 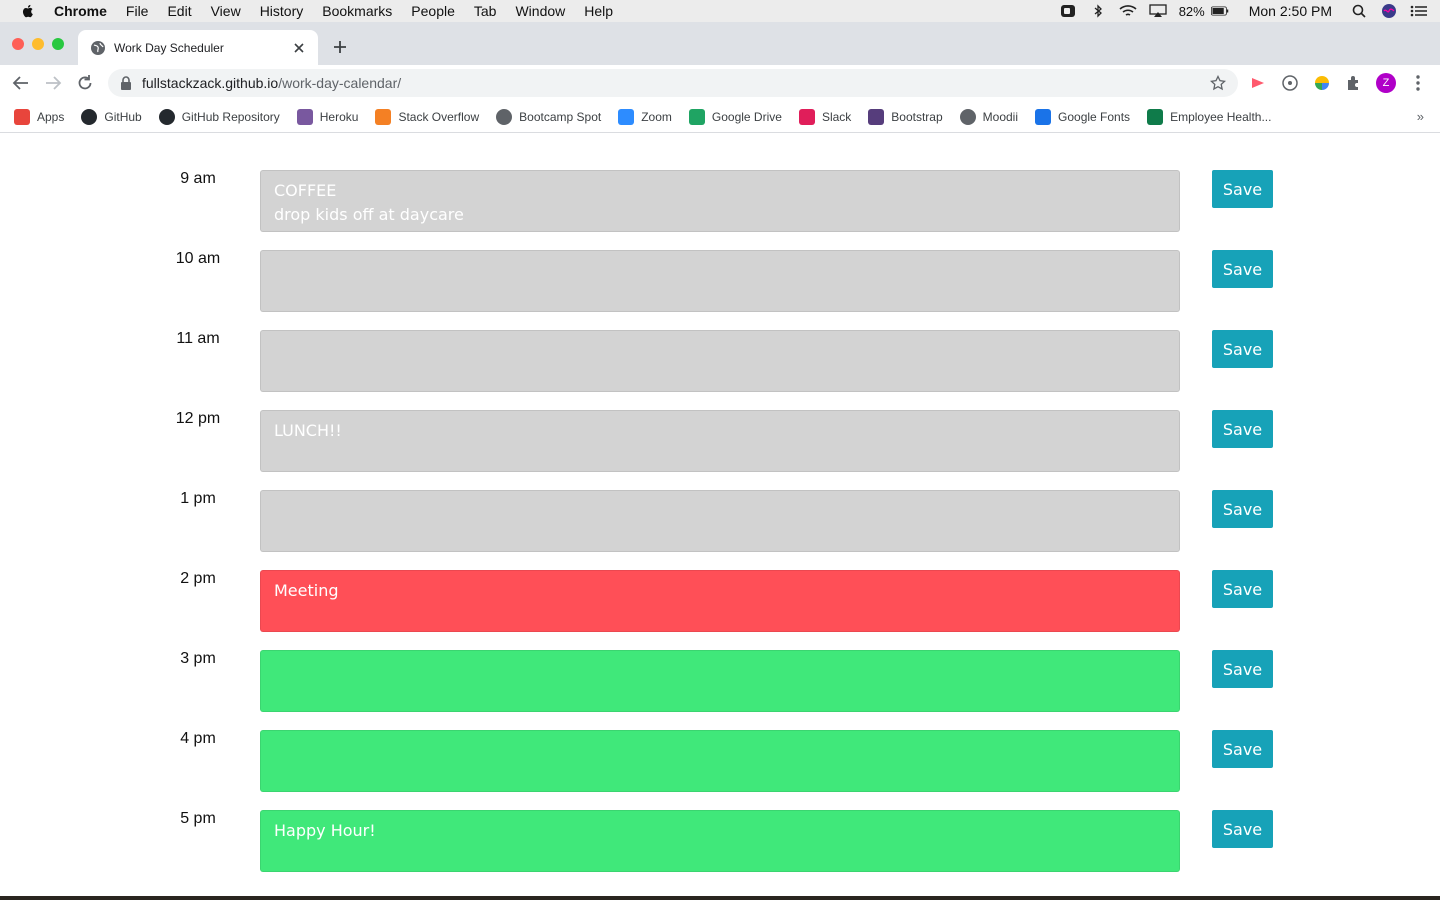 I want to click on bookmark-label: Apps, so click(x=51, y=116).